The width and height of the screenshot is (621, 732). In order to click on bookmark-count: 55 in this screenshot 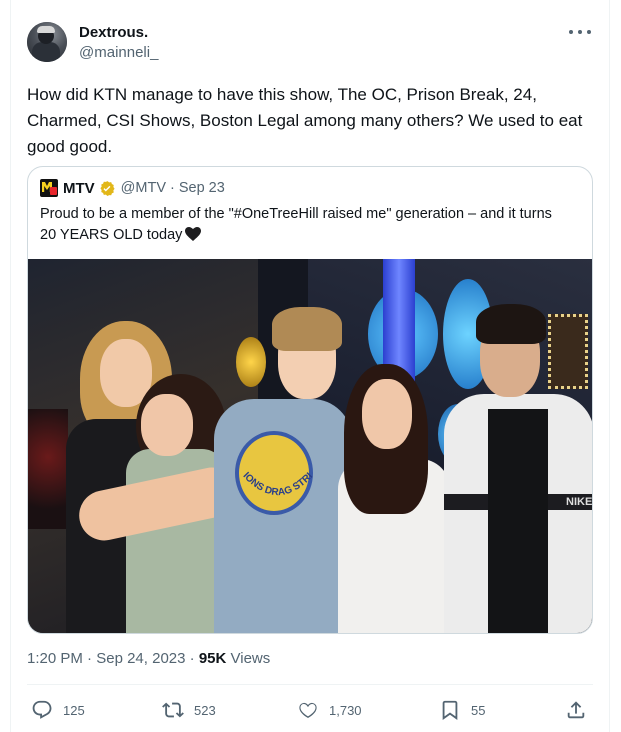, I will do `click(478, 710)`.